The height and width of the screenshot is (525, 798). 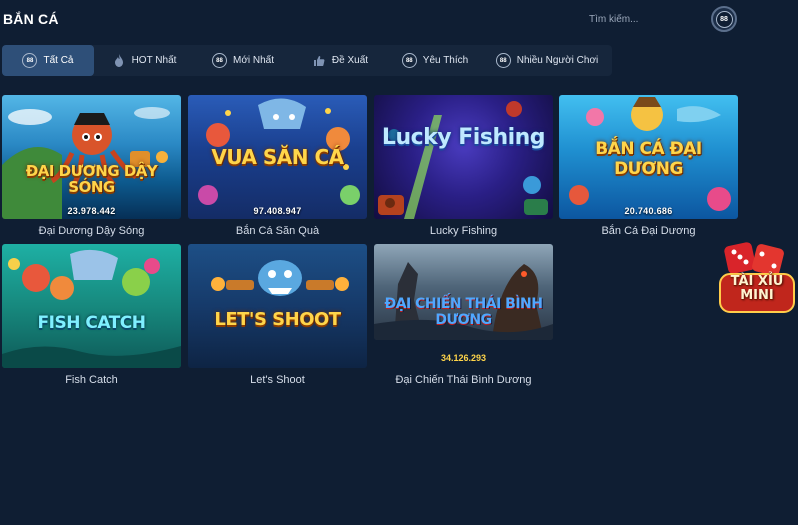 What do you see at coordinates (463, 137) in the screenshot?
I see `game-logo-text: Lucky Fishing` at bounding box center [463, 137].